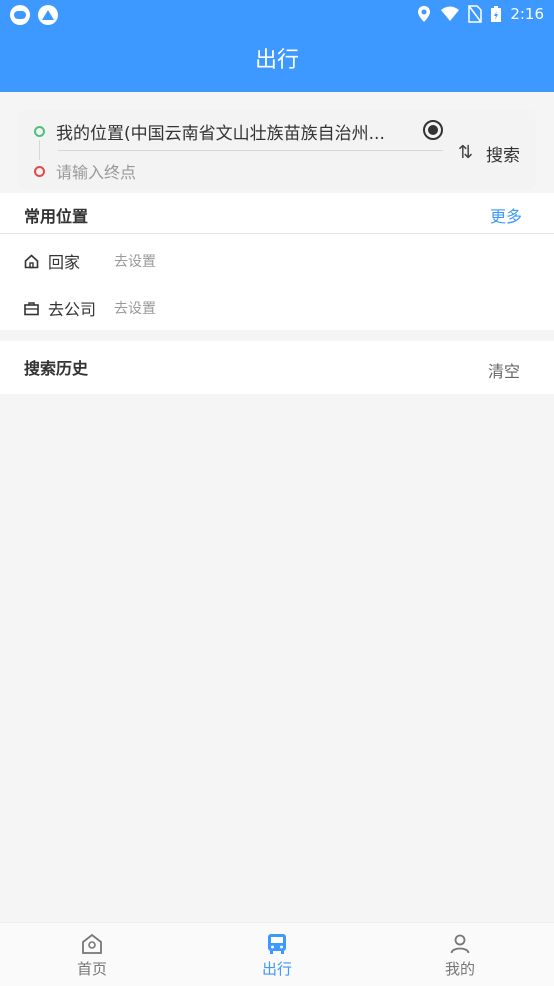 Image resolution: width=554 pixels, height=986 pixels. I want to click on divider, so click(250, 150).